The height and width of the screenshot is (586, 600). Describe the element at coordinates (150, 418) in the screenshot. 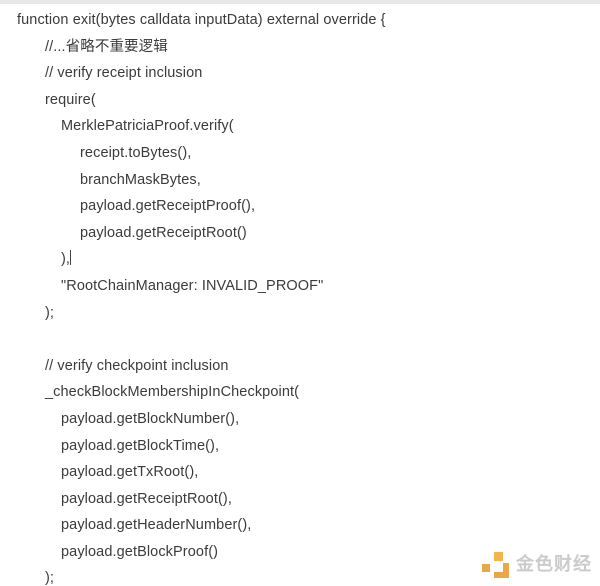

I see `code-line: payload.getBlockNumber(),` at that location.